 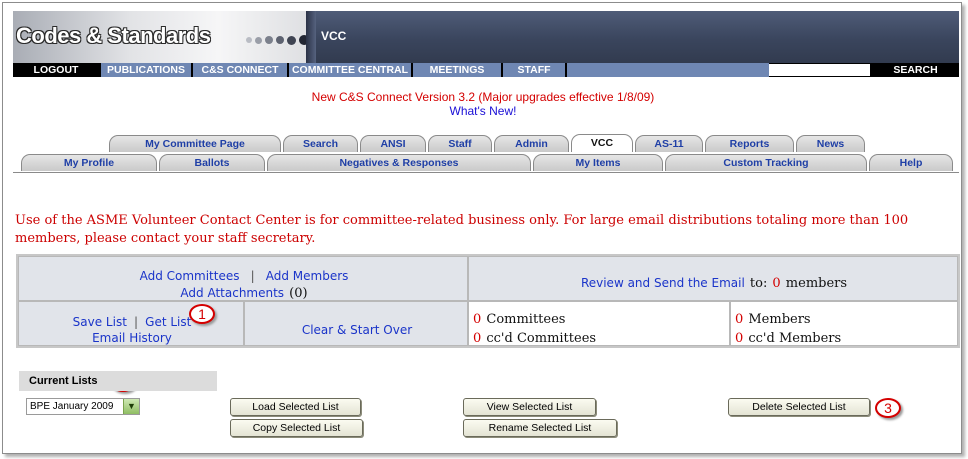 I want to click on tab-my-items: My Items, so click(x=598, y=162).